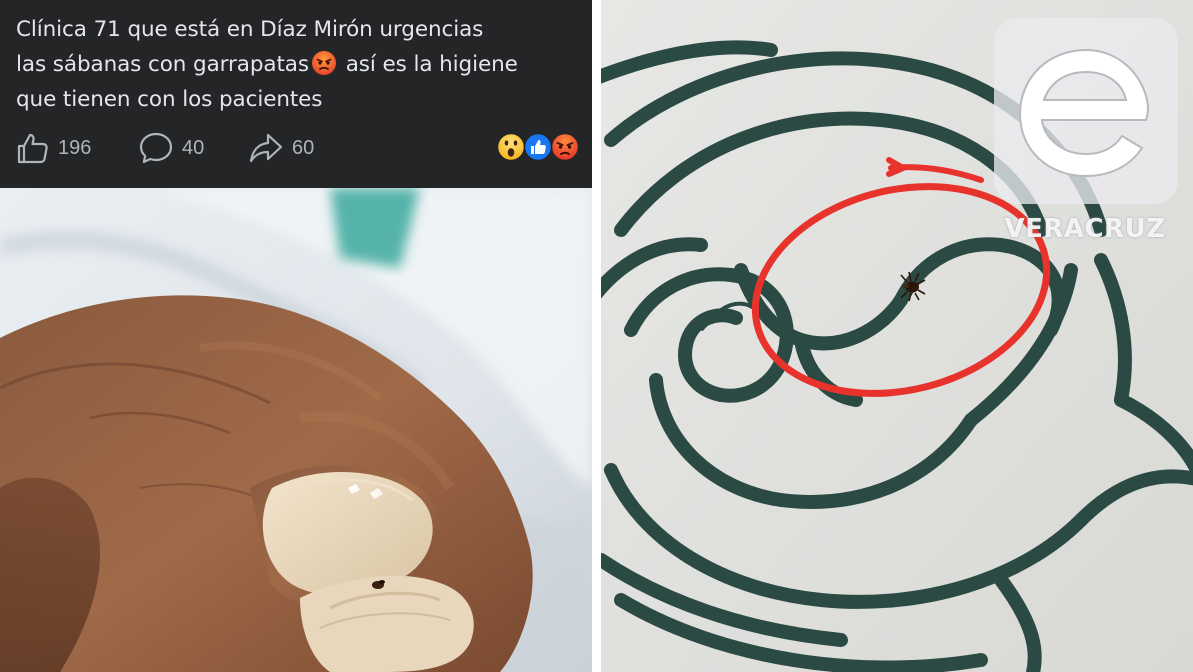  Describe the element at coordinates (32, 148) in the screenshot. I see `thumbs-up-icon` at that location.